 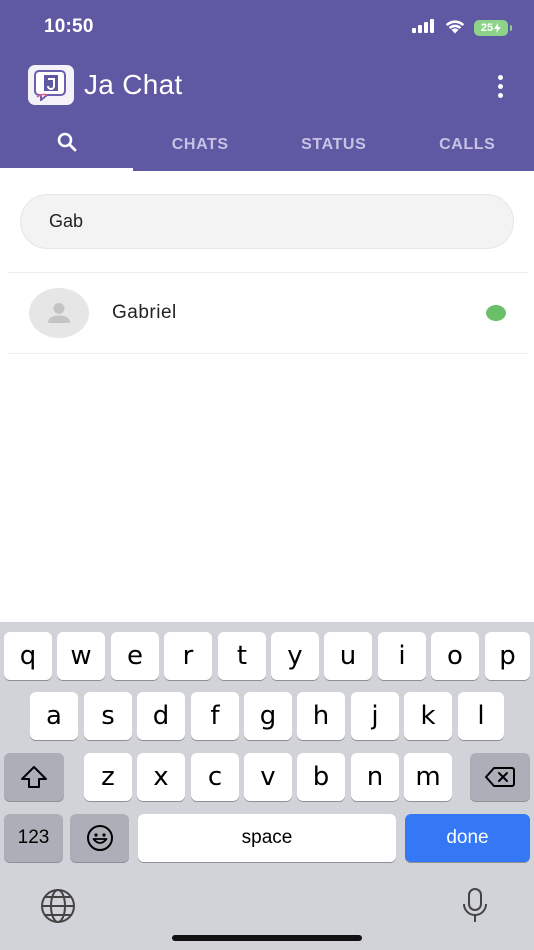 What do you see at coordinates (321, 716) in the screenshot?
I see `key-h: h` at bounding box center [321, 716].